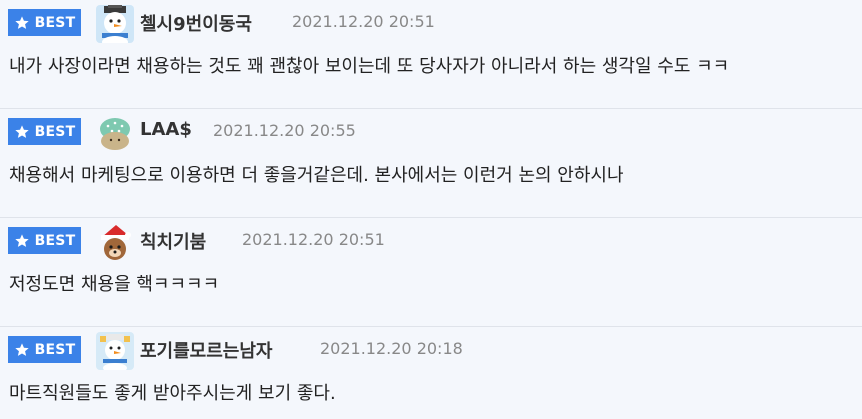 Image resolution: width=862 pixels, height=419 pixels. I want to click on santa-bear-avatar-icon, so click(115, 242).